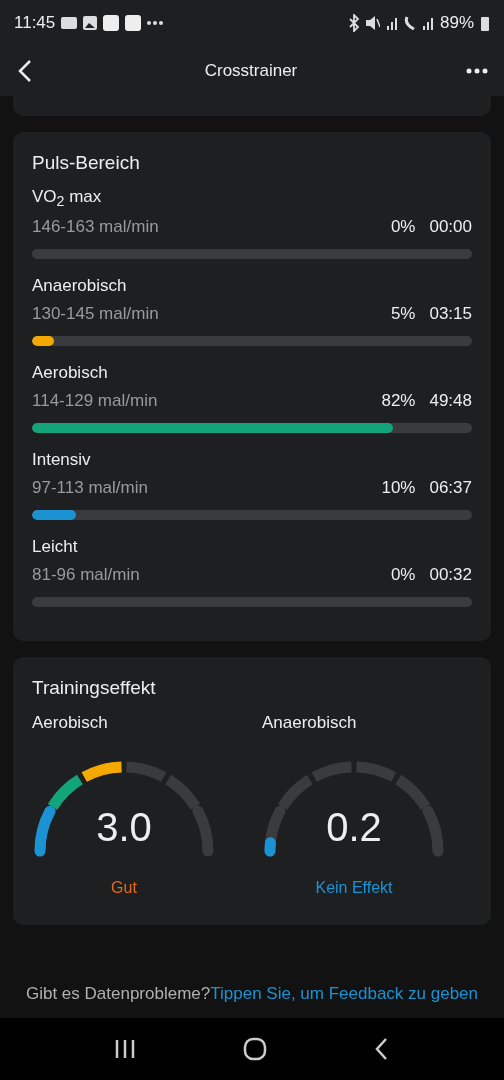 Image resolution: width=504 pixels, height=1080 pixels. Describe the element at coordinates (86, 163) in the screenshot. I see `card-title: Puls-Bereich` at that location.